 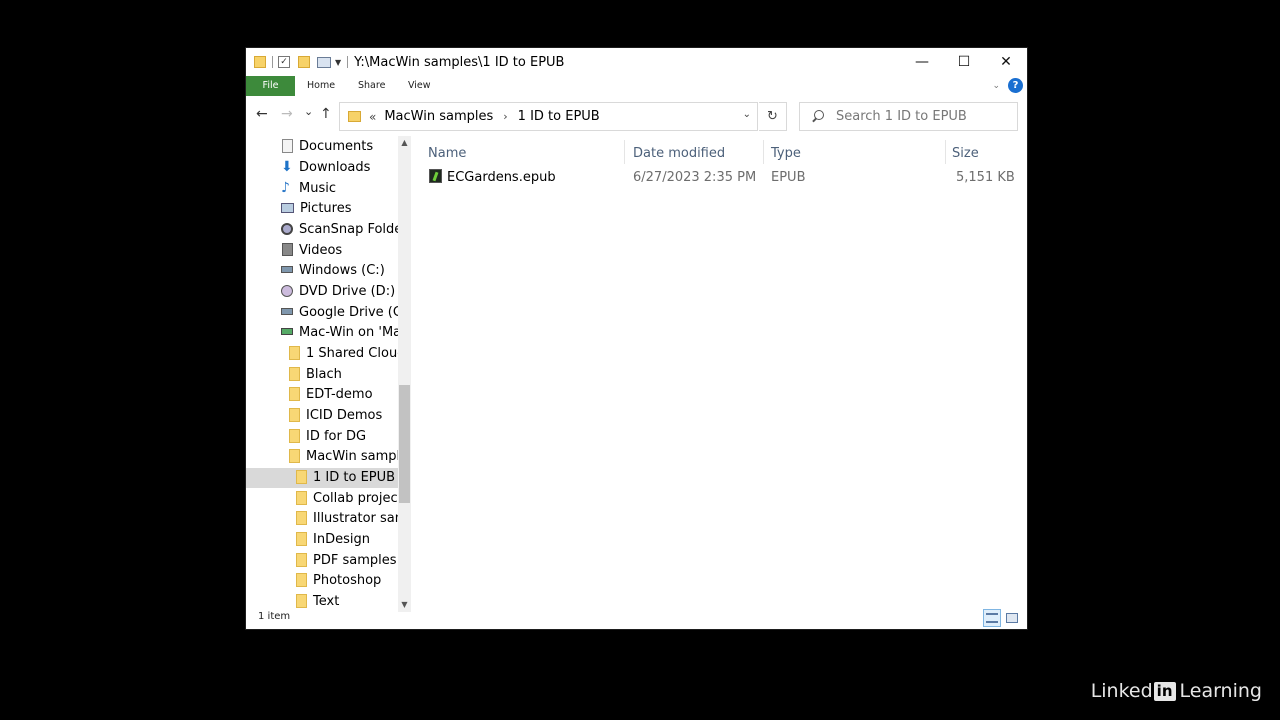 I want to click on sidebar-item-folder: 1 Shared Clouc, so click(x=322, y=354).